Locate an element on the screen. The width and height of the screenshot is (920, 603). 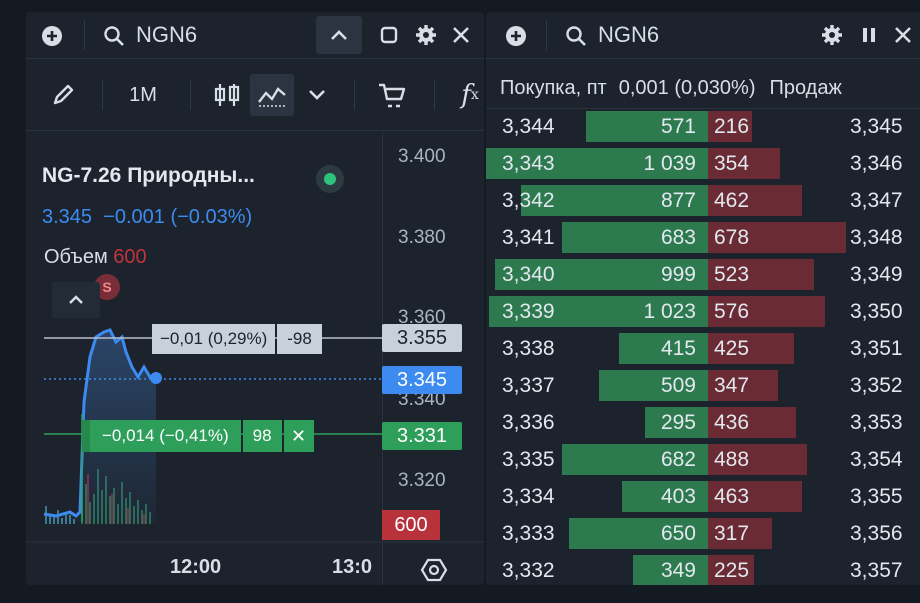
ask-qty: 436 is located at coordinates (732, 422).